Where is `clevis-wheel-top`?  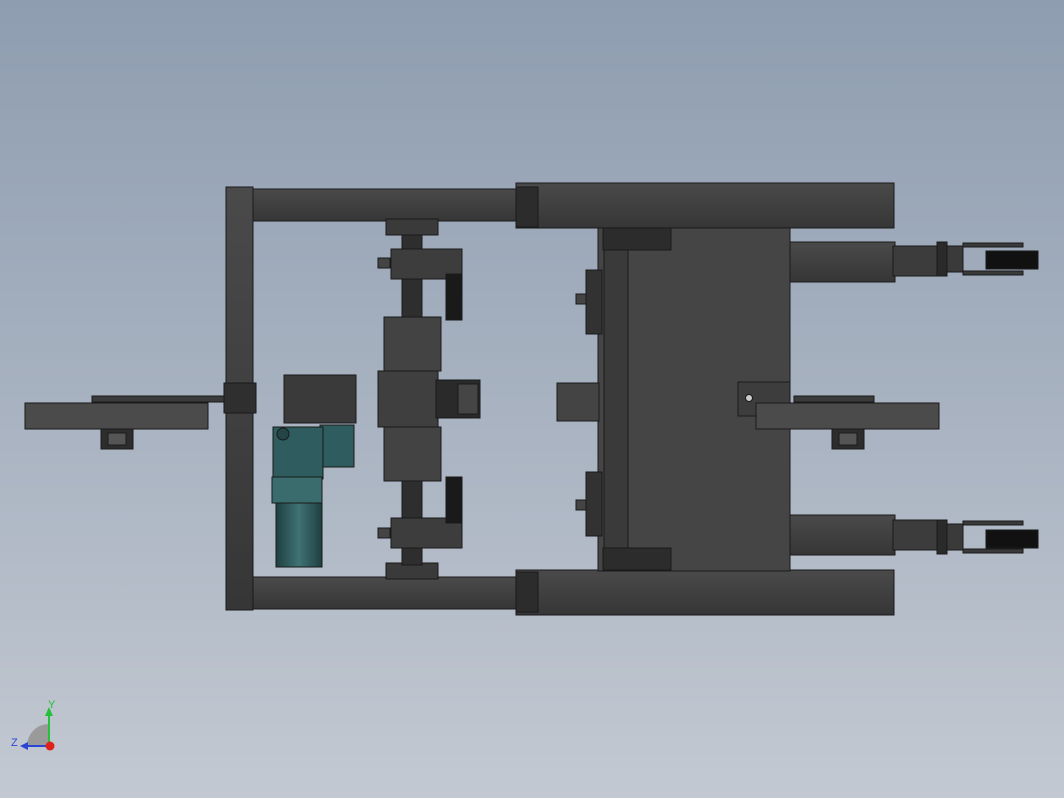
clevis-wheel-top is located at coordinates (987, 259).